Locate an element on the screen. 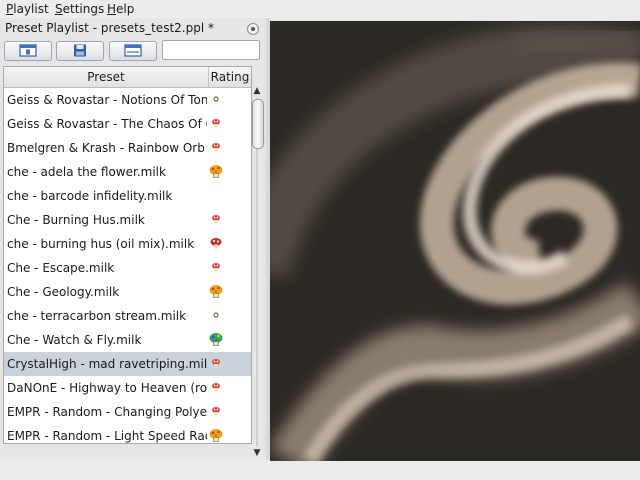 The height and width of the screenshot is (480, 640). panel-title: Preset Playlist - presets_test2.ppl * is located at coordinates (109, 28).